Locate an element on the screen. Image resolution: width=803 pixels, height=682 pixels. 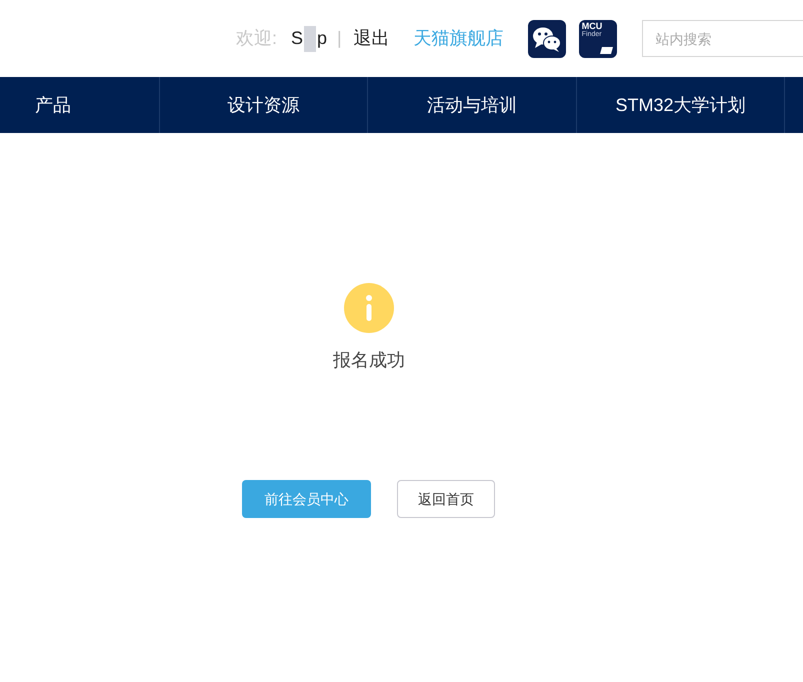
username-text: S is located at coordinates (297, 38).